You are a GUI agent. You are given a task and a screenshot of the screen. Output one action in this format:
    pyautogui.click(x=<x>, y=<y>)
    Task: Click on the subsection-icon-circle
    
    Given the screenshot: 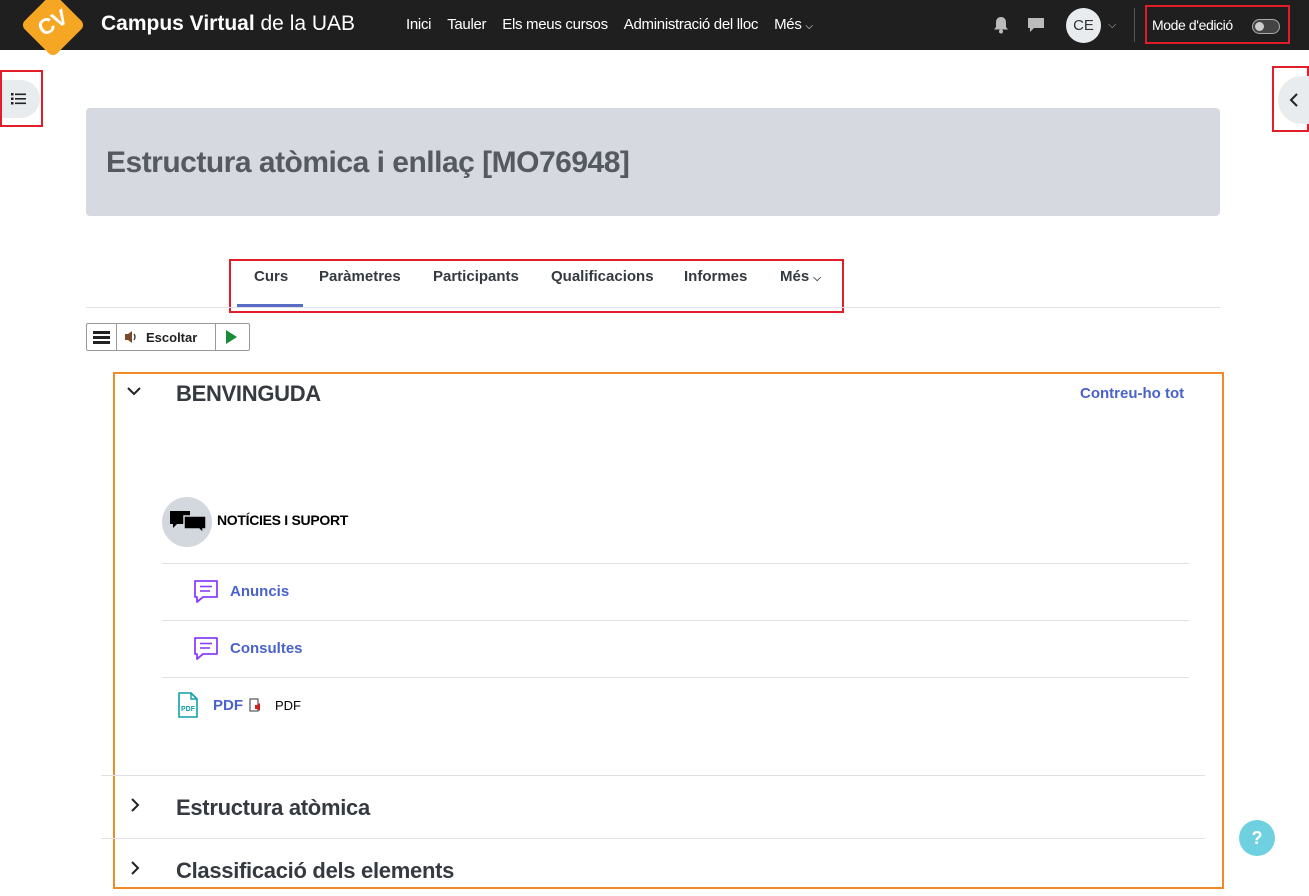 What is the action you would take?
    pyautogui.click(x=187, y=522)
    